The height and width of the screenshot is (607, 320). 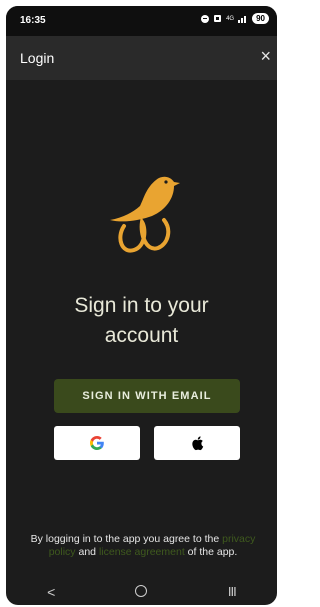 What do you see at coordinates (33, 20) in the screenshot?
I see `status-time: 16:35` at bounding box center [33, 20].